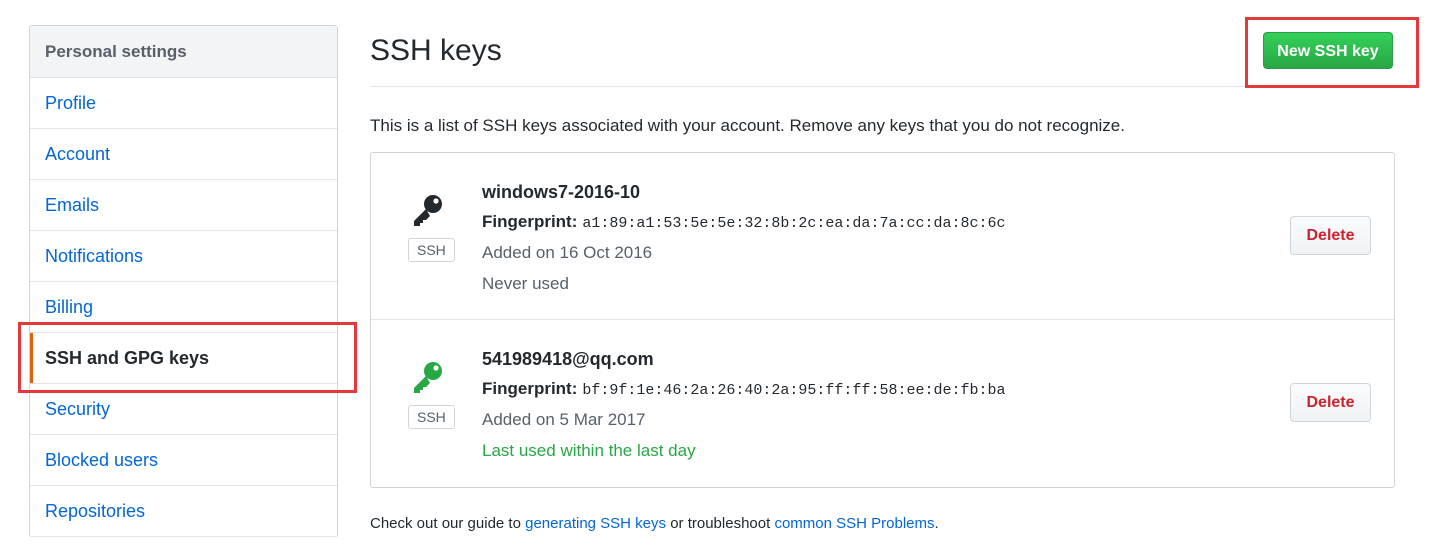 Image resolution: width=1438 pixels, height=546 pixels. Describe the element at coordinates (595, 523) in the screenshot. I see `generating-ssh-keys-link: generating SSH keys` at that location.